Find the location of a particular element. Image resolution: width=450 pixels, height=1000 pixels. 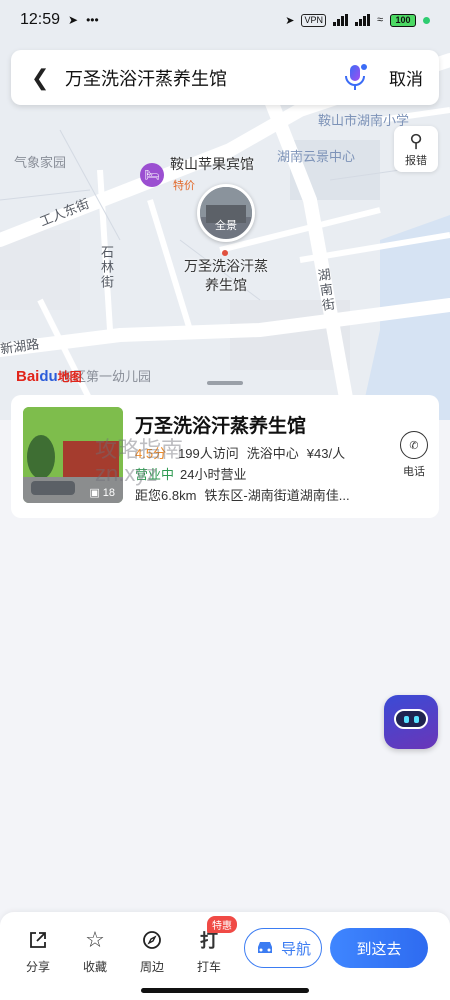

baidu-map-logo: Baidu地图 is located at coordinates (49, 376).